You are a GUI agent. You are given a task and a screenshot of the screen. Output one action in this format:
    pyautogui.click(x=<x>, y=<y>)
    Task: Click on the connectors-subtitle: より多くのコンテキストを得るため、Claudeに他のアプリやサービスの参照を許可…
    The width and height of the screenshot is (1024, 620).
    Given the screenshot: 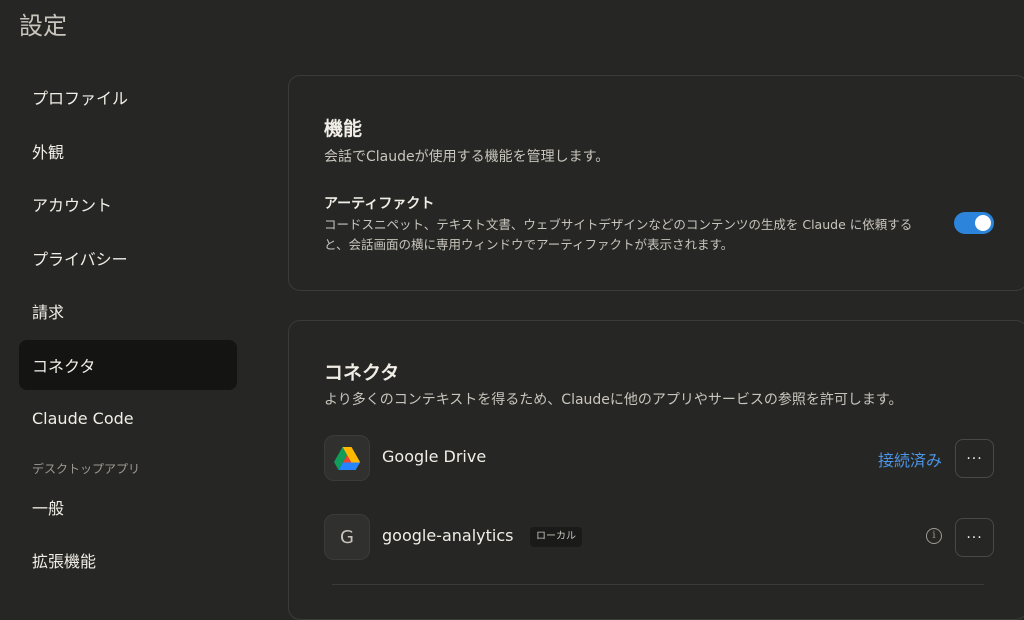 What is the action you would take?
    pyautogui.click(x=613, y=400)
    